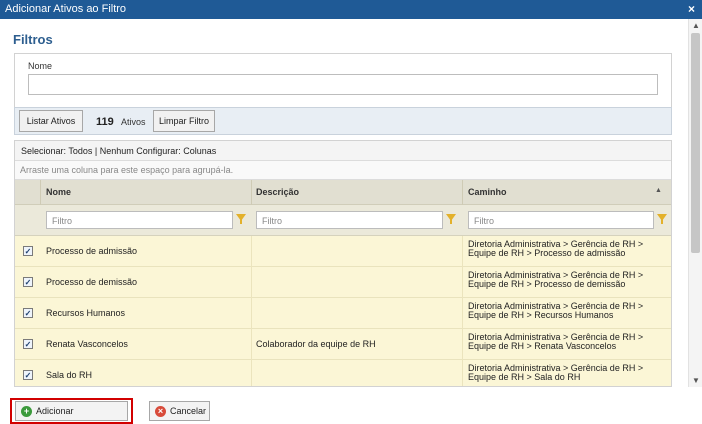 The height and width of the screenshot is (424, 702). I want to click on name-filter-input: Filtro, so click(139, 220).